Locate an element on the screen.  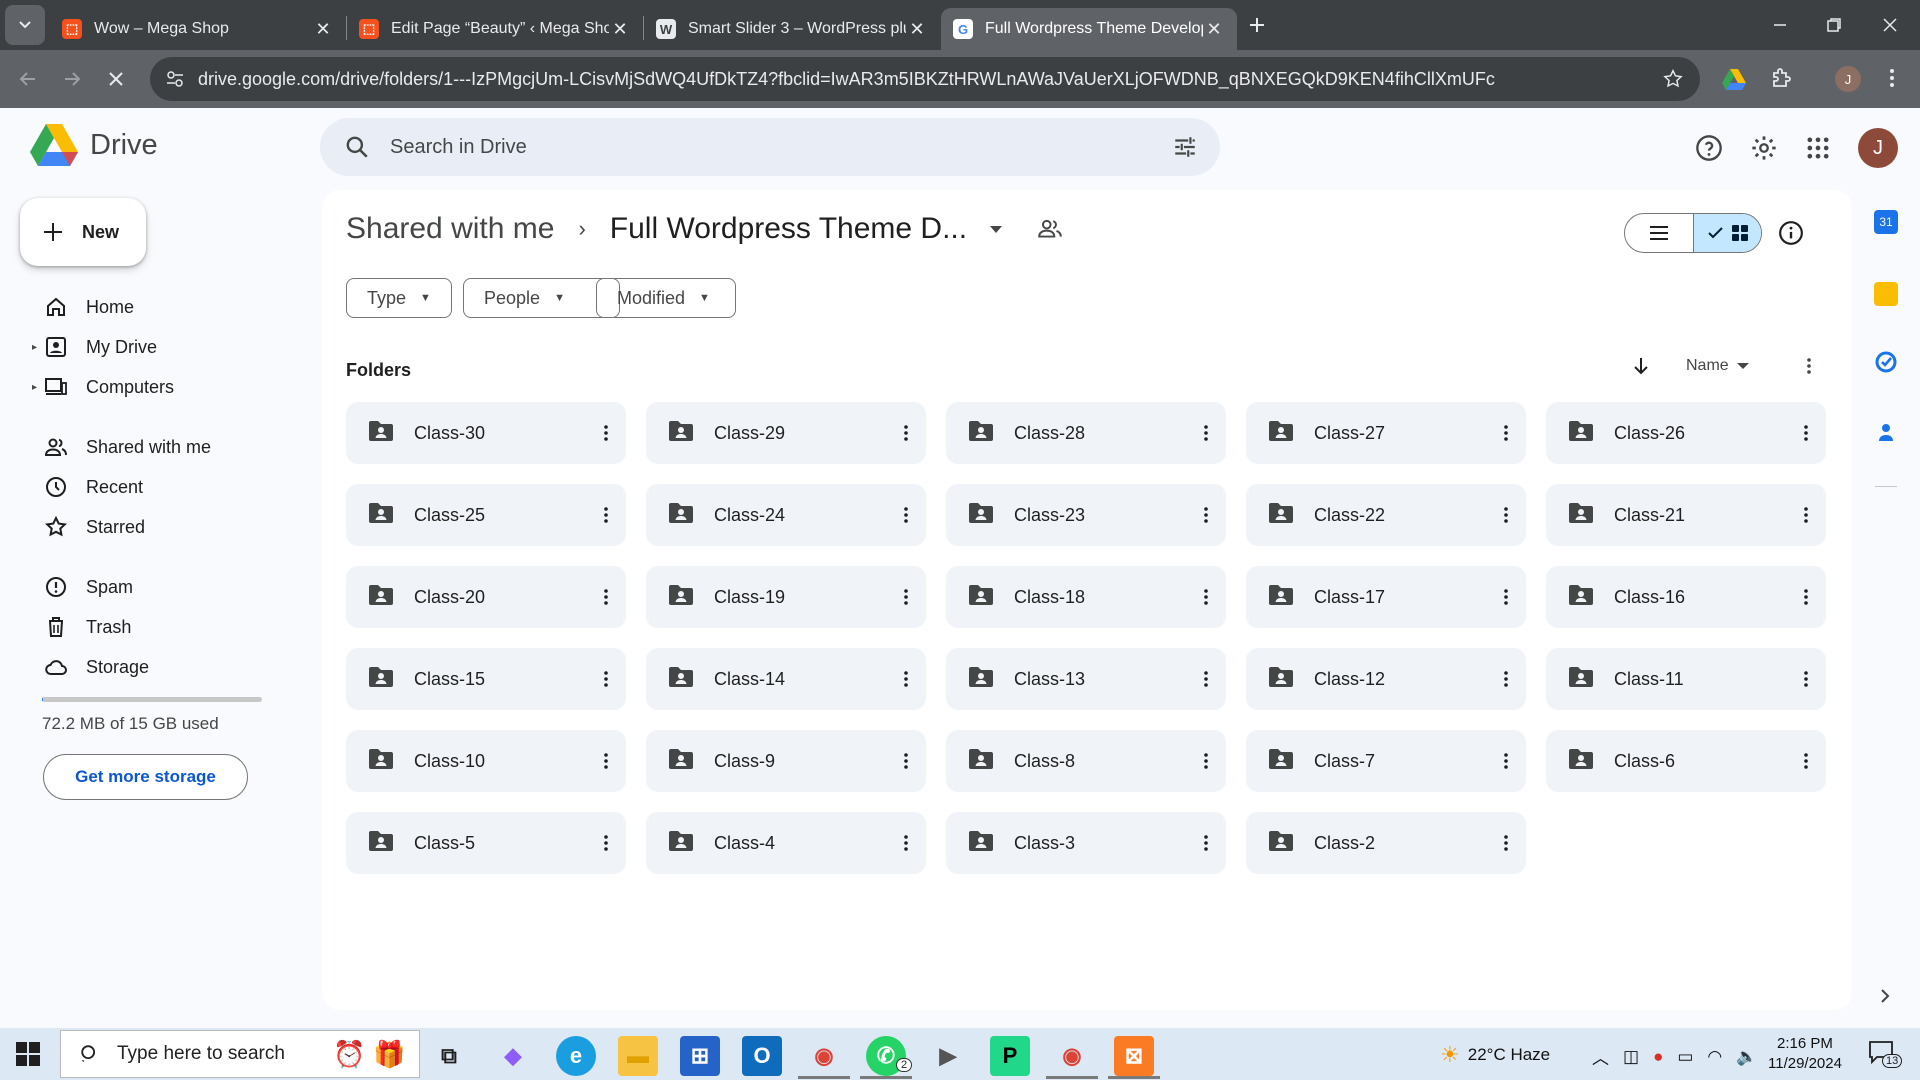
folder-card: Class-18 is located at coordinates (1086, 597).